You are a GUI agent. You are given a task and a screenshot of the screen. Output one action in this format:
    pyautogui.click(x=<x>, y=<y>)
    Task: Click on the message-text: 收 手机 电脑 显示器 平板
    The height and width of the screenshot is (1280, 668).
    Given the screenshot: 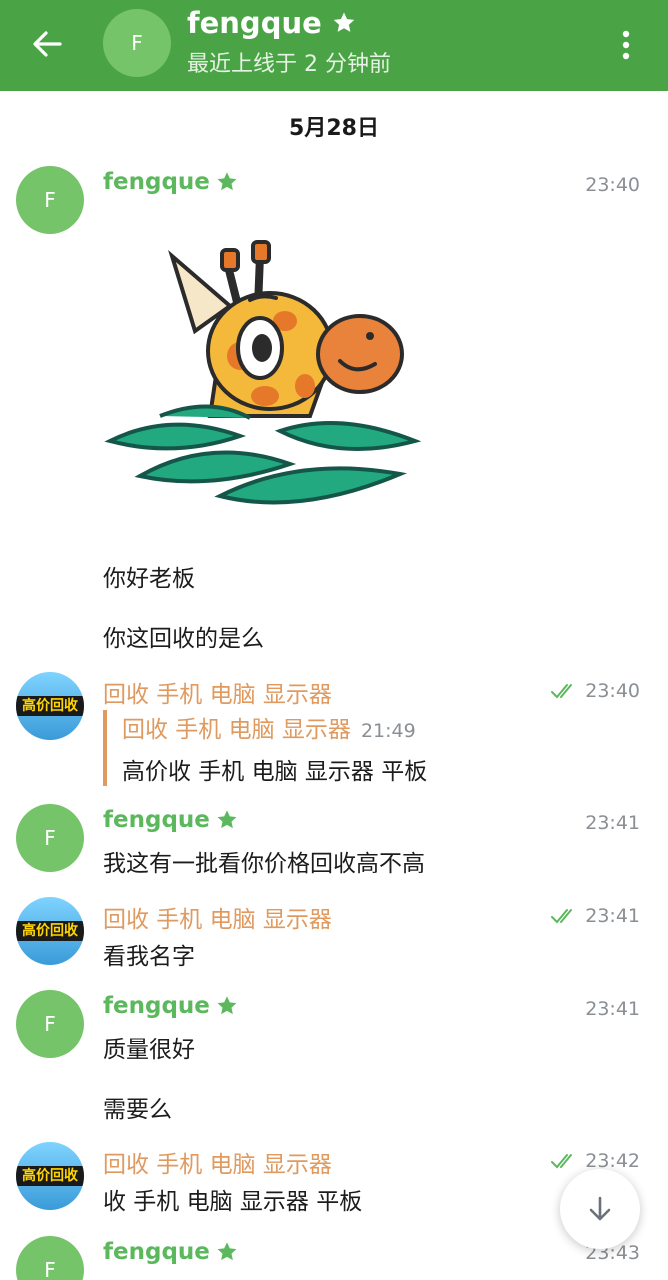 What is the action you would take?
    pyautogui.click(x=233, y=1202)
    